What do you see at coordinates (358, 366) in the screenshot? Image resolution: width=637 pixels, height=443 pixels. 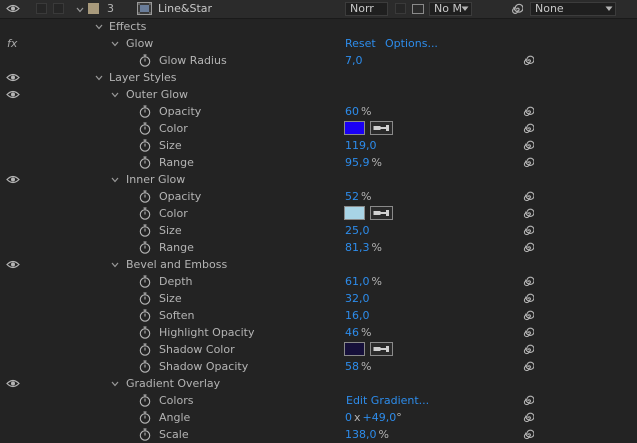 I see `property-value: 58%` at bounding box center [358, 366].